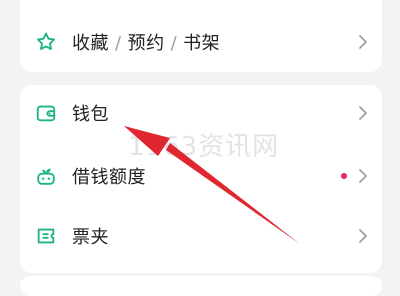 The width and height of the screenshot is (400, 296). What do you see at coordinates (46, 236) in the screenshot?
I see `ticket-clip-icon` at bounding box center [46, 236].